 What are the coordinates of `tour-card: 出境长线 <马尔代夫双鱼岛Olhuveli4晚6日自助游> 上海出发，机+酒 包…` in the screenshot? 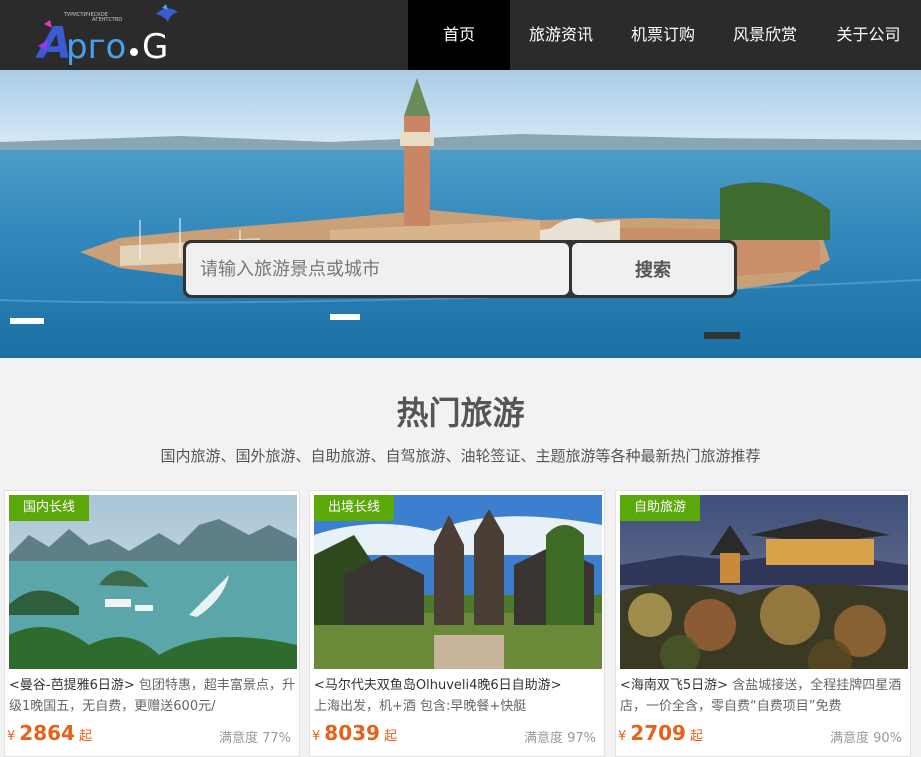 It's located at (457, 623).